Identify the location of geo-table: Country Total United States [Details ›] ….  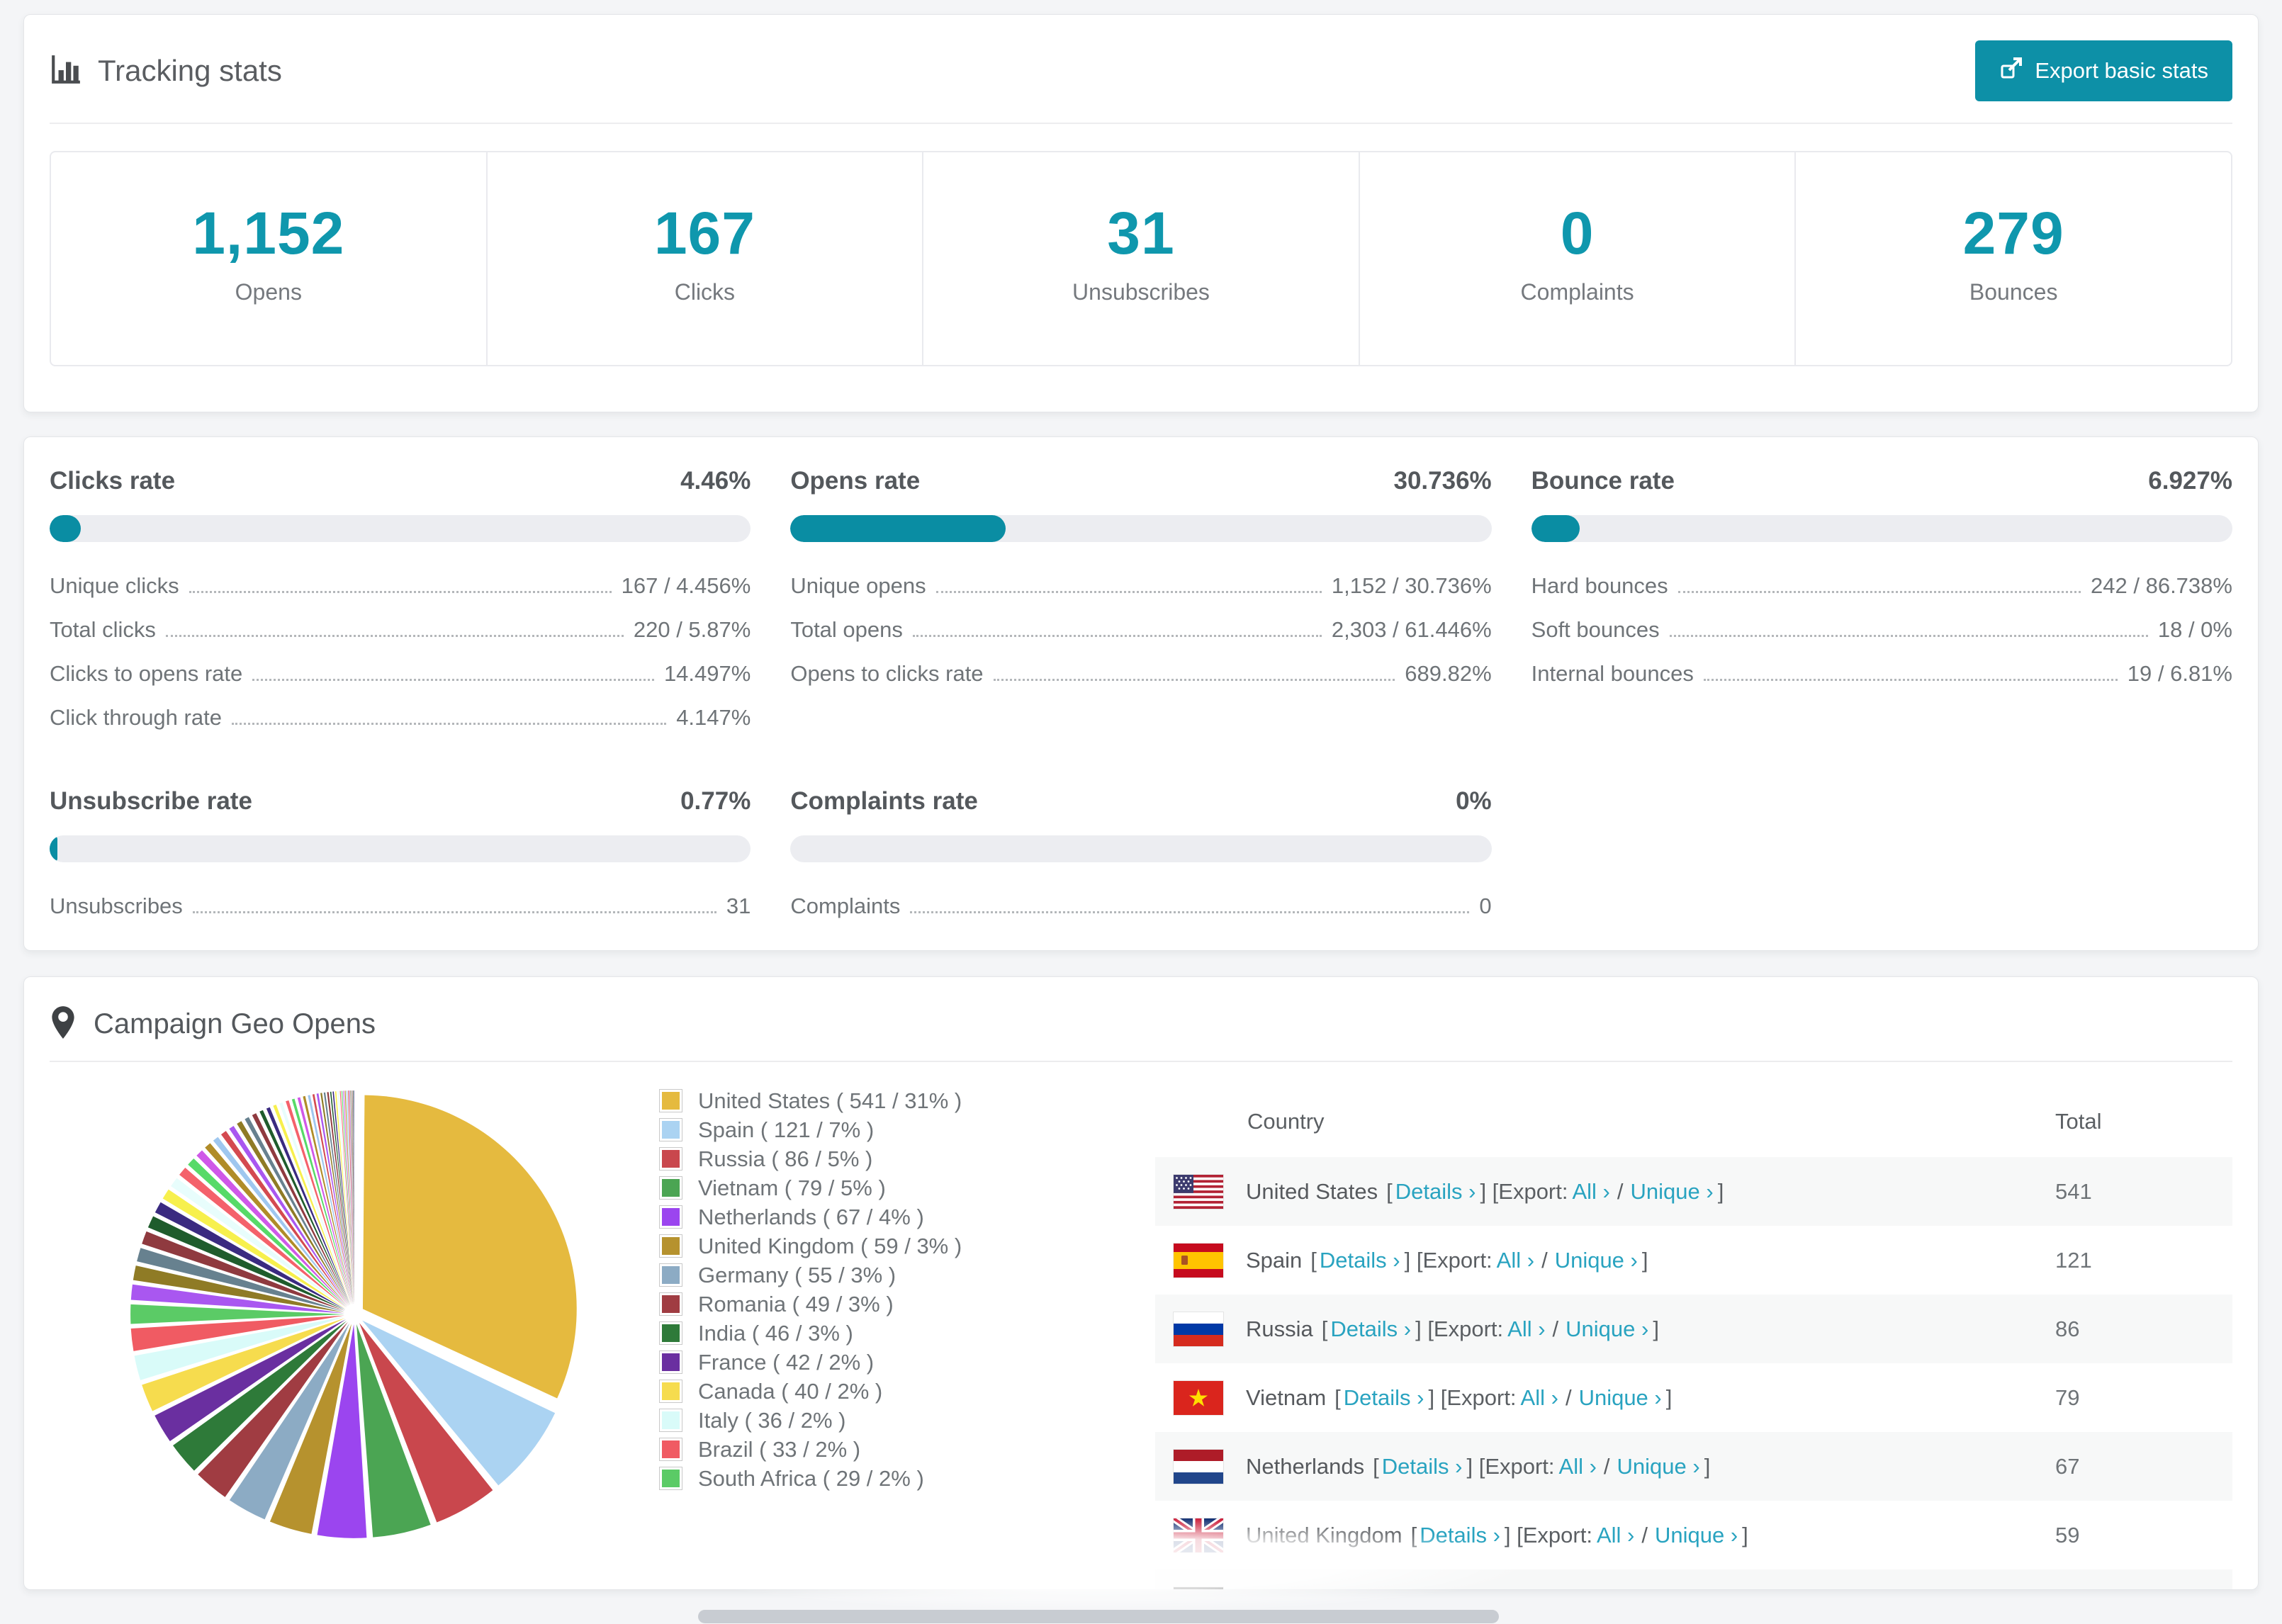
(1693, 1338).